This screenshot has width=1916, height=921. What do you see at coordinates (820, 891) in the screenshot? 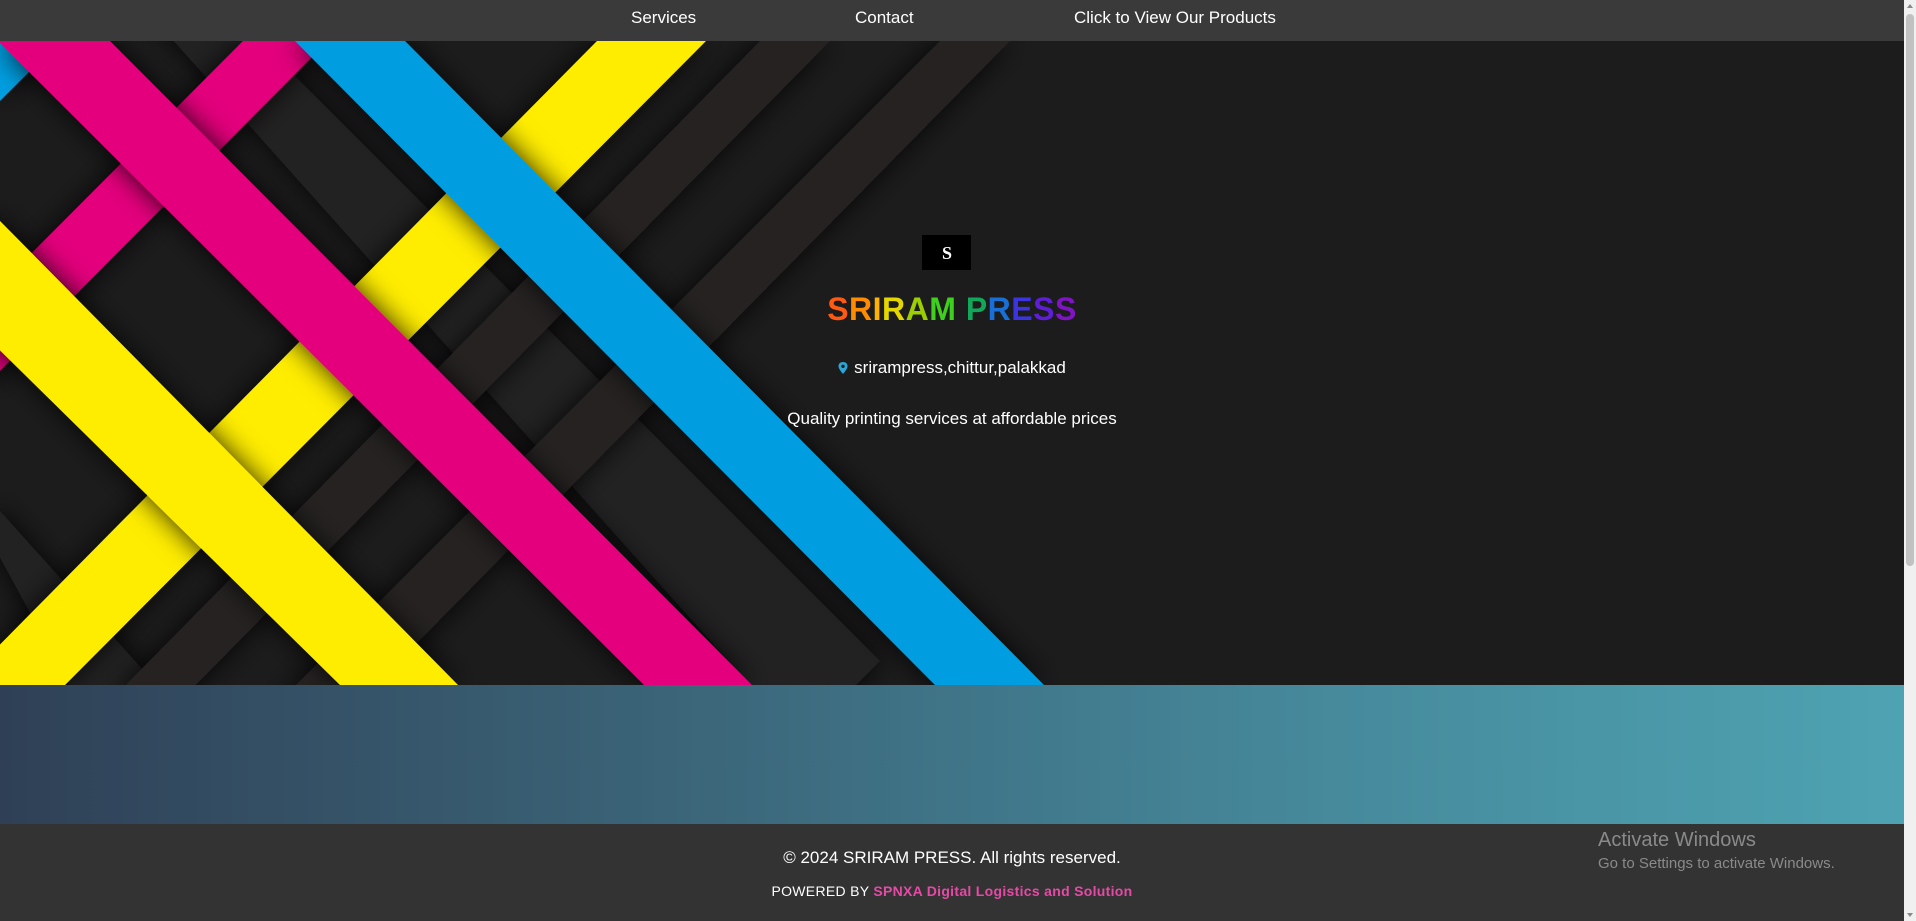
I see `powered-by-label: POWERED BY` at bounding box center [820, 891].